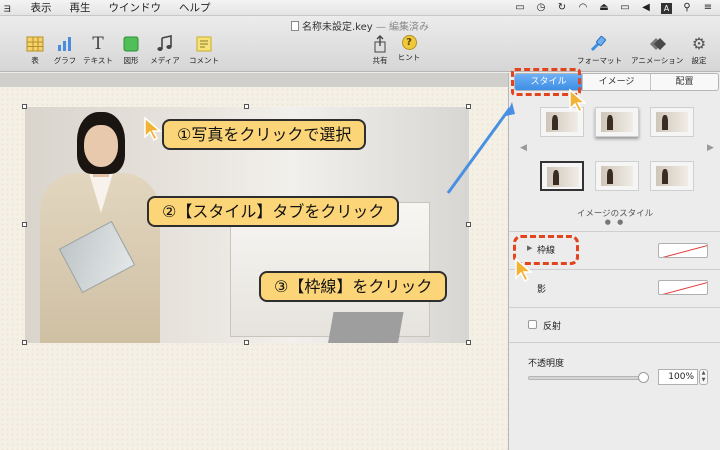 This screenshot has height=450, width=720. Describe the element at coordinates (204, 44) in the screenshot. I see `comment-icon` at that location.